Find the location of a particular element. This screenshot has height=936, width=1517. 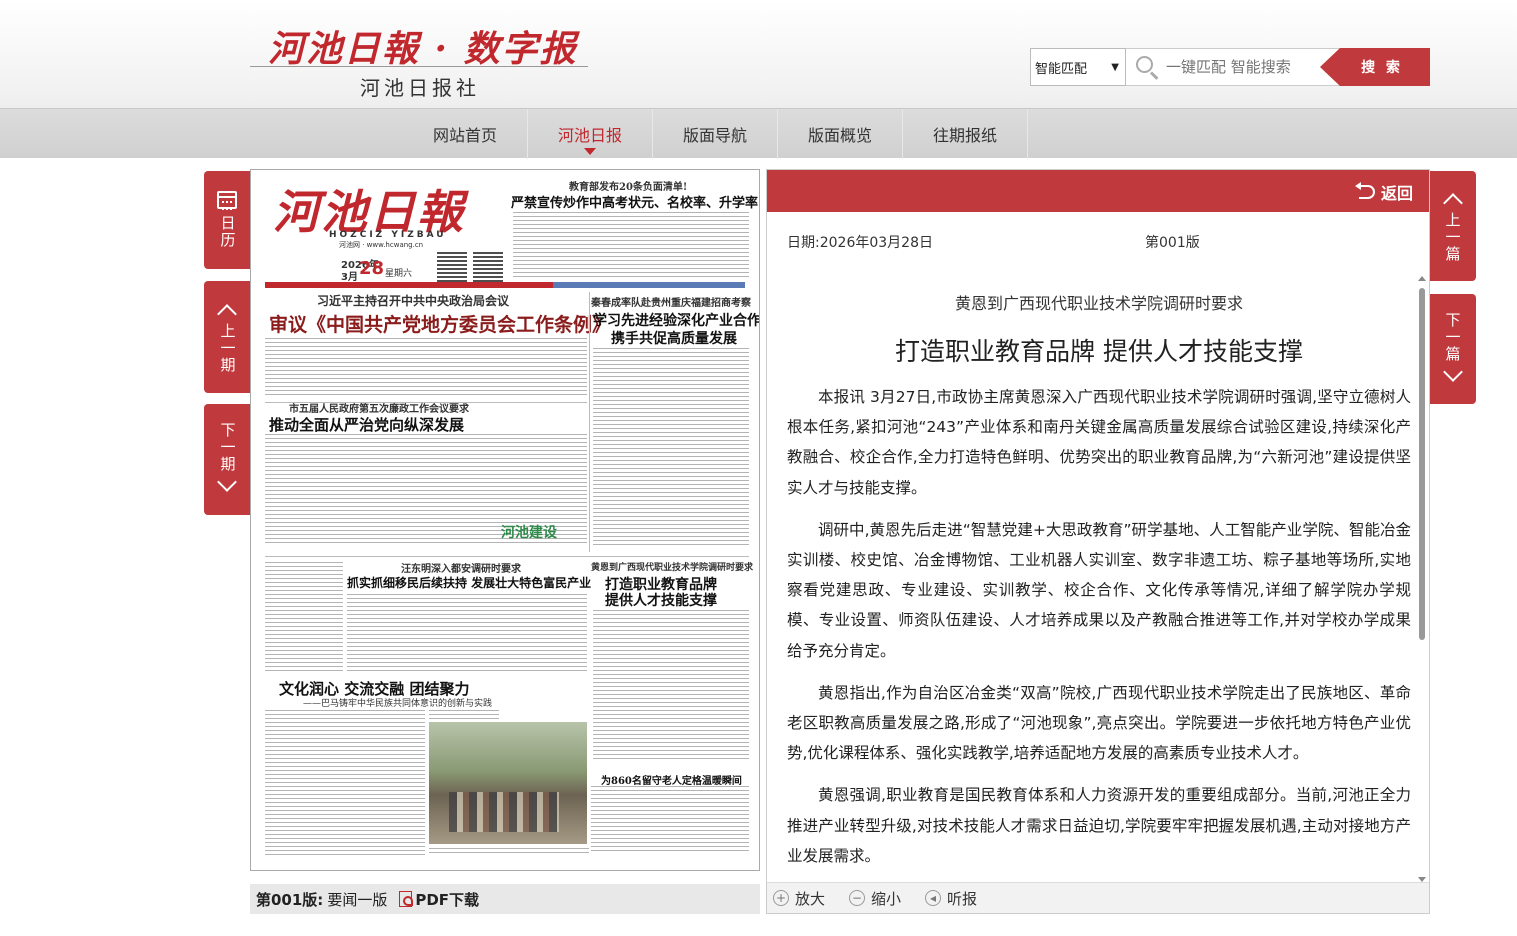

search-field-wrap is located at coordinates (1233, 67).